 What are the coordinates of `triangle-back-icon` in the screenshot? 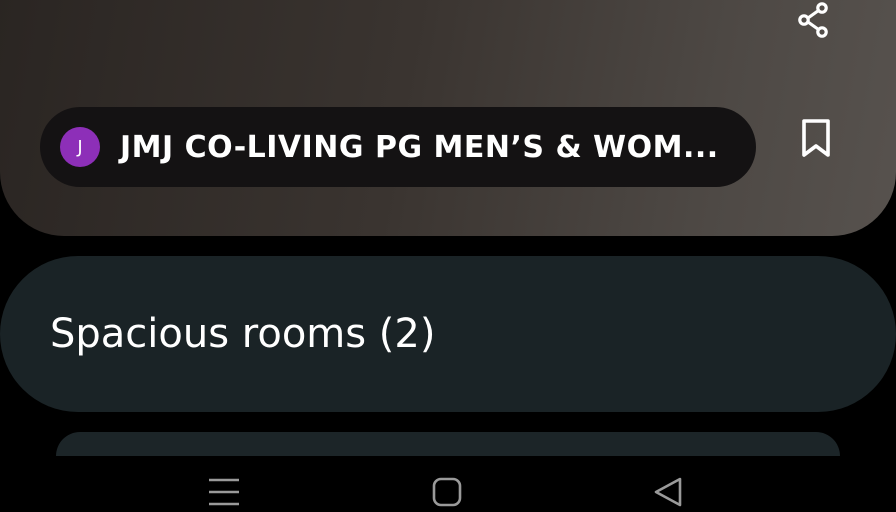 It's located at (668, 492).